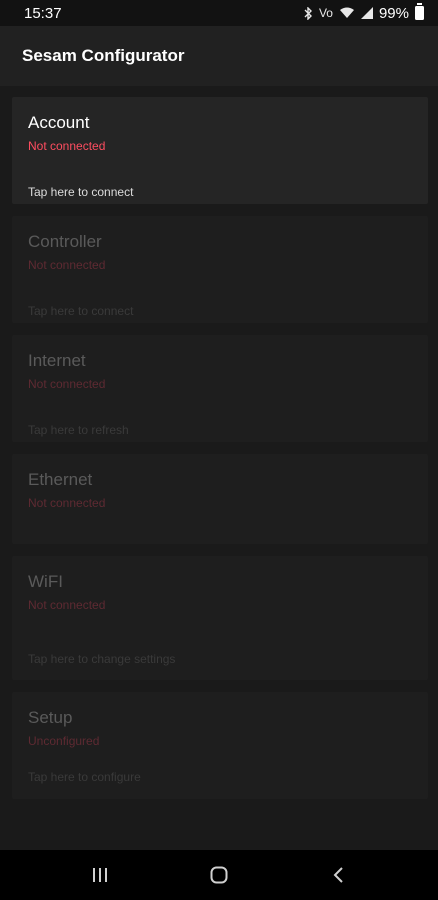 This screenshot has height=900, width=438. I want to click on app-title: Sesam Configurator, so click(103, 55).